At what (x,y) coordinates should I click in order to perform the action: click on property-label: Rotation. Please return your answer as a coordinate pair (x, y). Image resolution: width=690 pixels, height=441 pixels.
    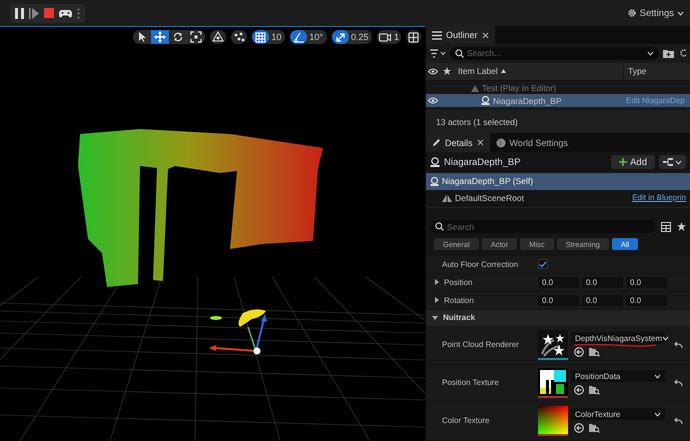
    Looking at the image, I should click on (459, 300).